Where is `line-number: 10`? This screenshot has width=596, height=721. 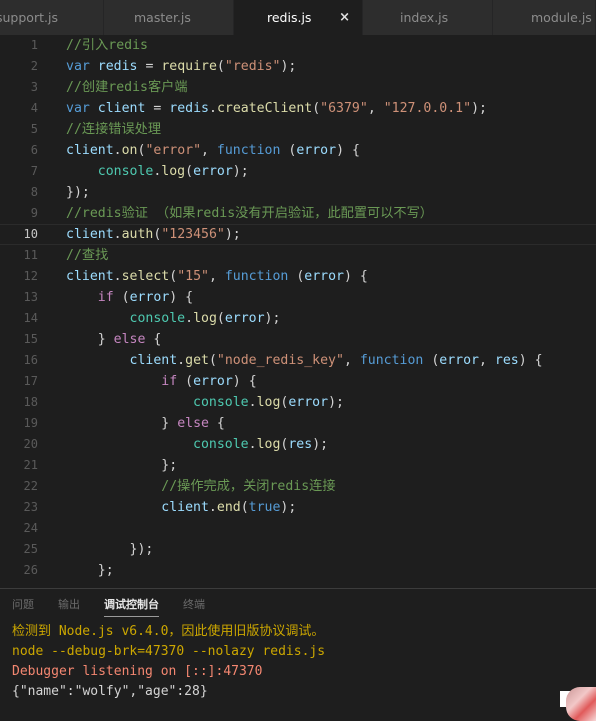 line-number: 10 is located at coordinates (30, 234).